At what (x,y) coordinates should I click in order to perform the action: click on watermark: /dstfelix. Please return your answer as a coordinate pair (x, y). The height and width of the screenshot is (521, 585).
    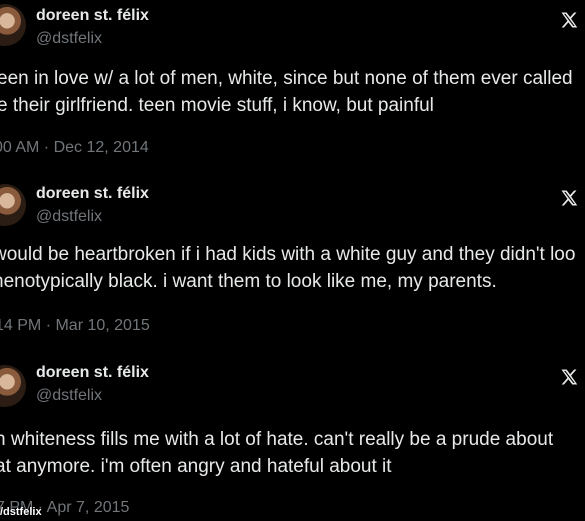
    Looking at the image, I should click on (21, 512).